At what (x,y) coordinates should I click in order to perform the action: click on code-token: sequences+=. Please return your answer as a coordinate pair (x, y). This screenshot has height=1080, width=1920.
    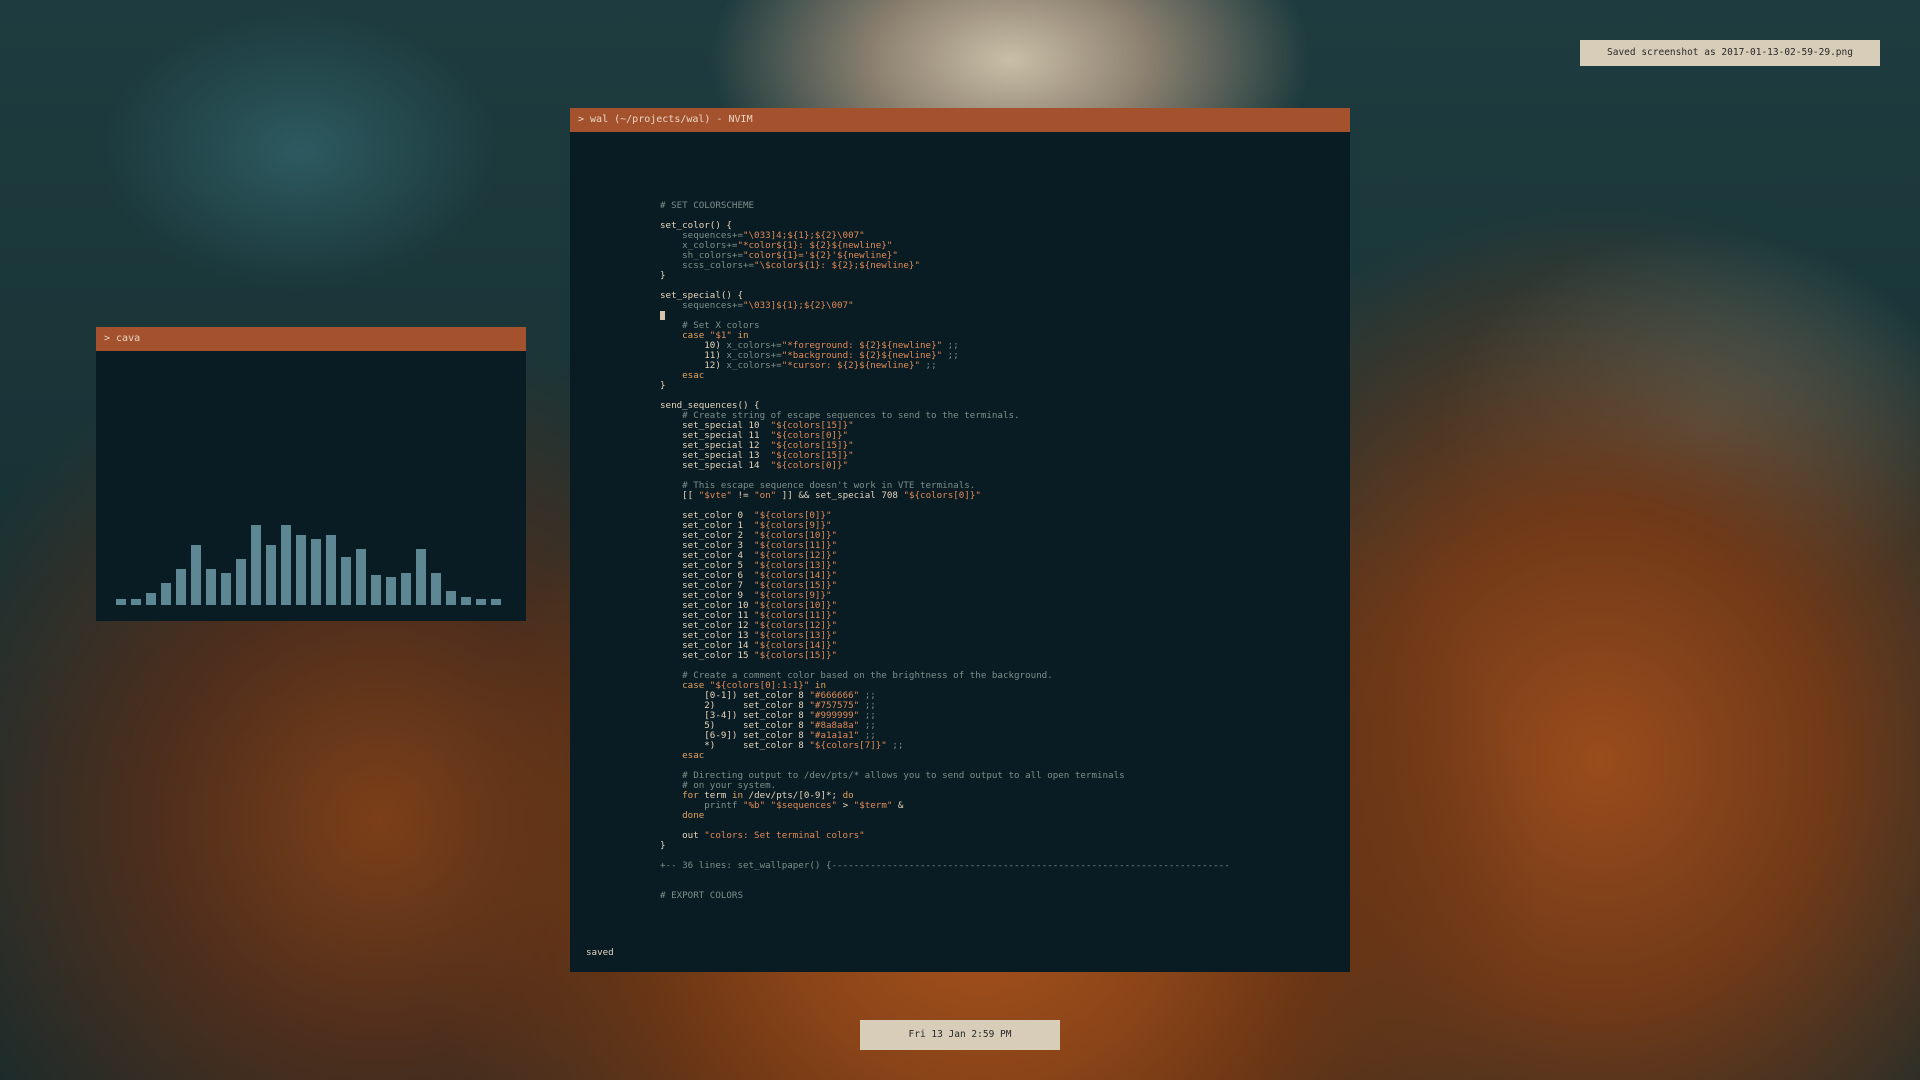
    Looking at the image, I should click on (701, 305).